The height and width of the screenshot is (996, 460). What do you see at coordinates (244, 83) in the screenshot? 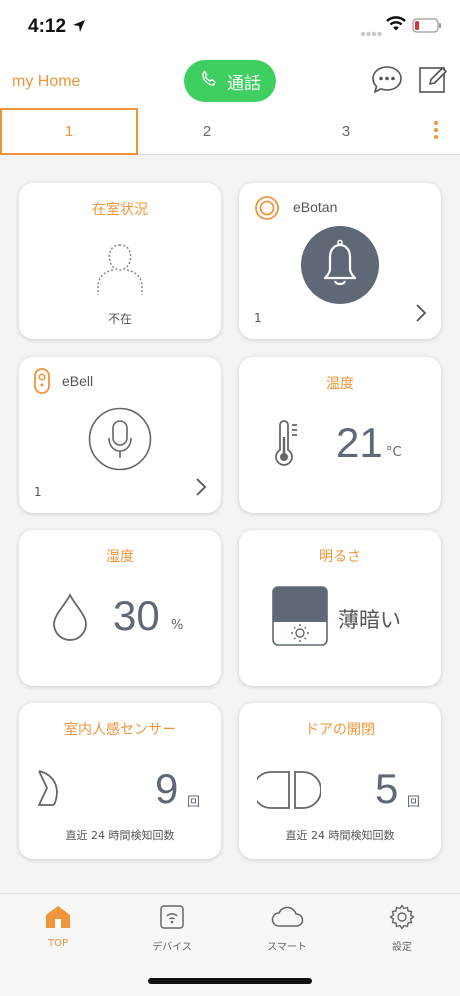
I see `call-label: 通話` at bounding box center [244, 83].